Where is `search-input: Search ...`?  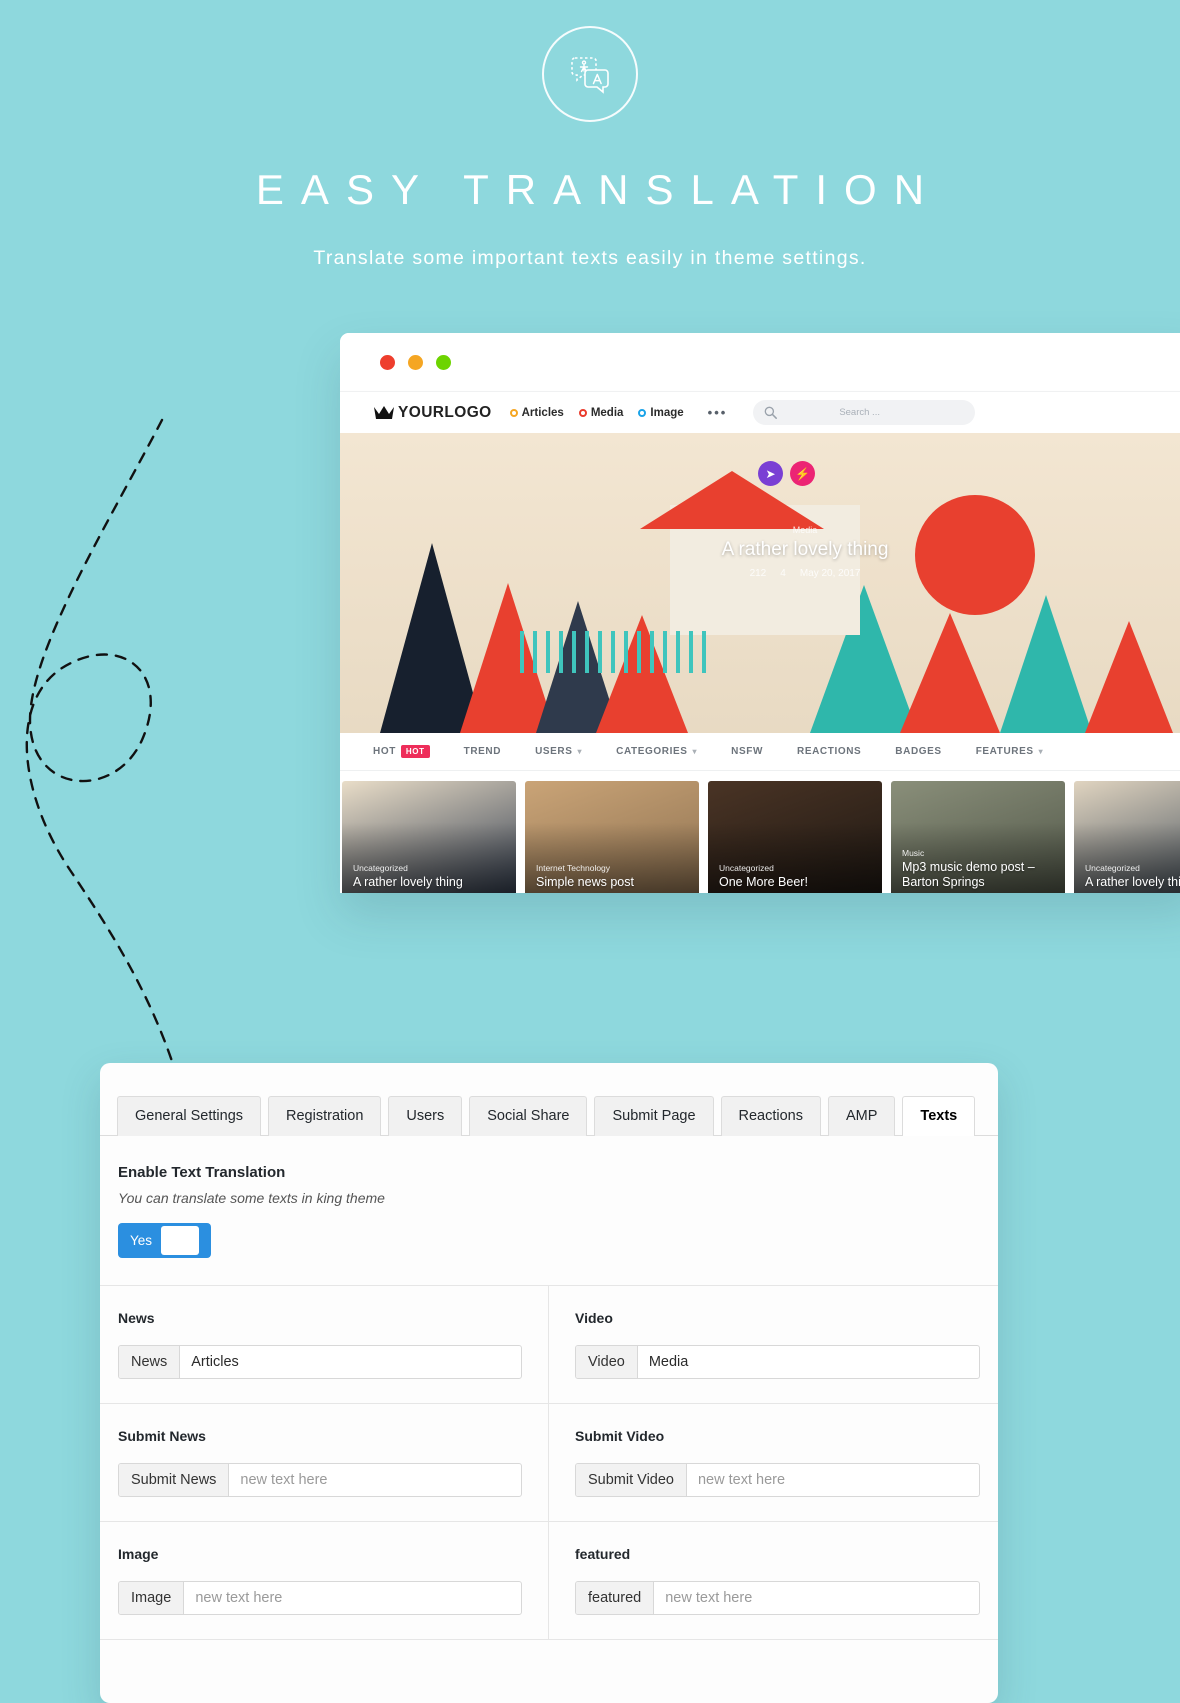
search-input: Search ... is located at coordinates (859, 412).